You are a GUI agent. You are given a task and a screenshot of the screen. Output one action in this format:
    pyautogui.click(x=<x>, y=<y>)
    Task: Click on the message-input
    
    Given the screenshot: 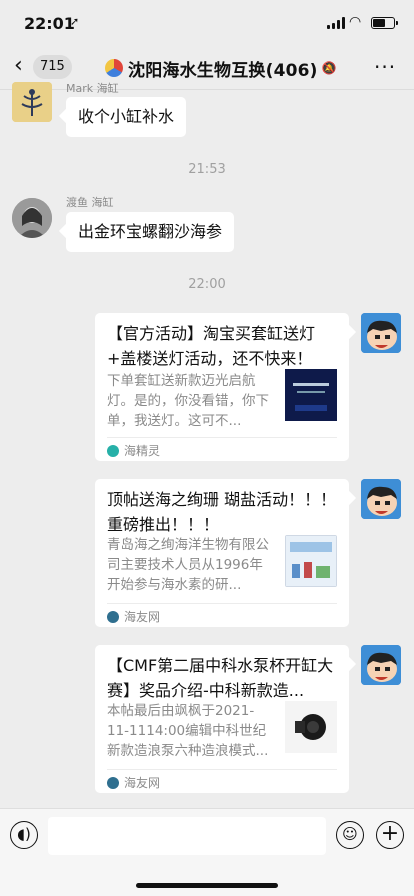 What is the action you would take?
    pyautogui.click(x=187, y=836)
    